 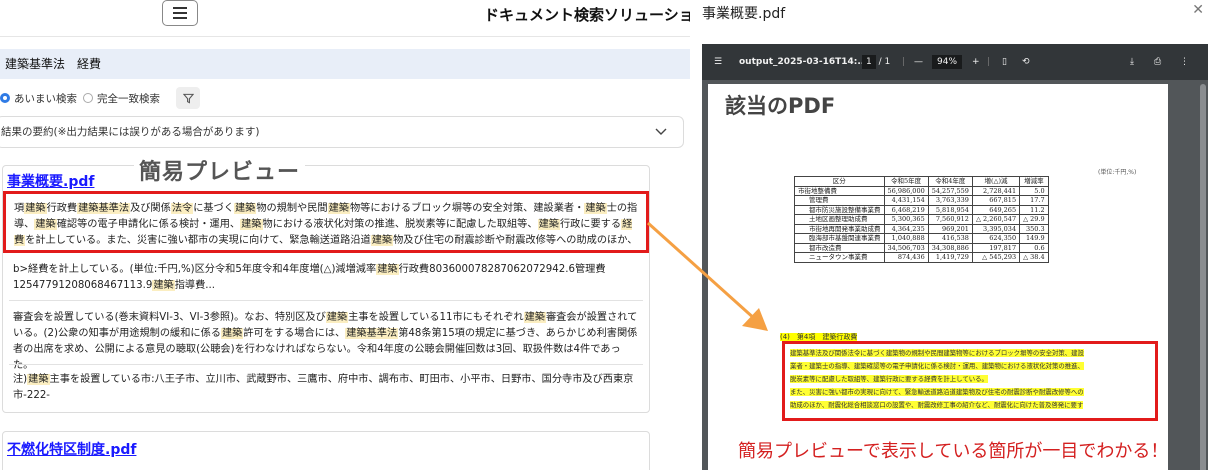 I want to click on table-cell: 56,986,000, so click(x=906, y=190).